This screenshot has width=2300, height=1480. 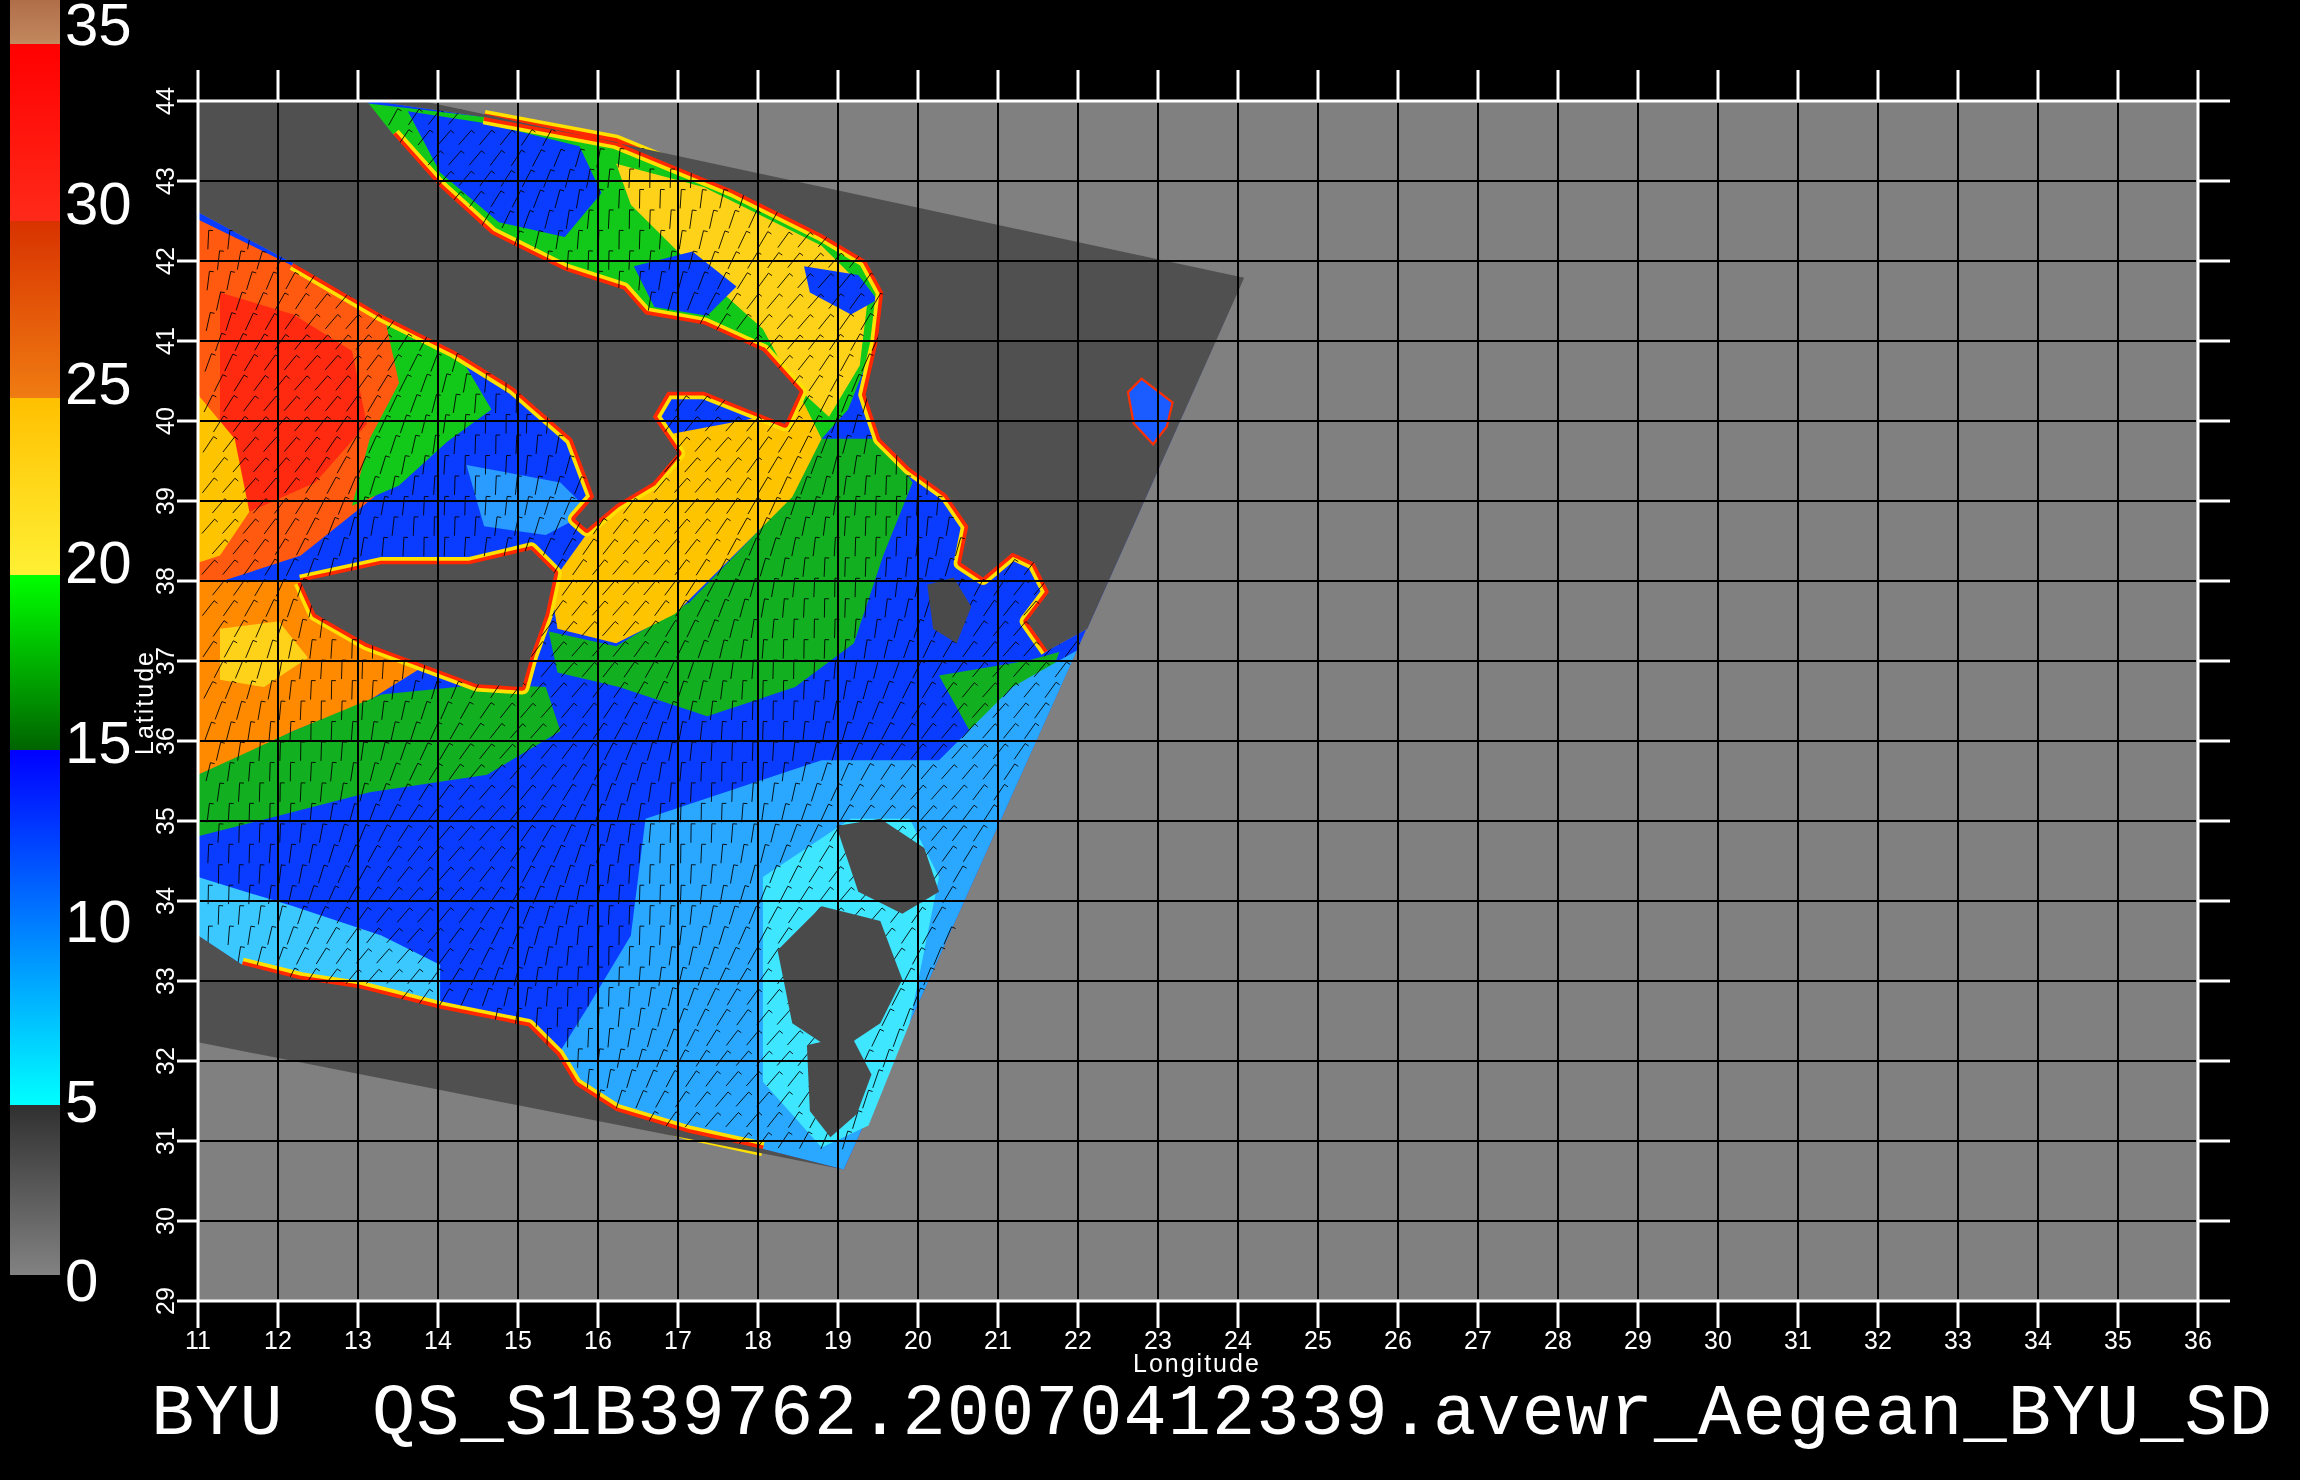 I want to click on longitude-tick-label: 16, so click(x=598, y=1340).